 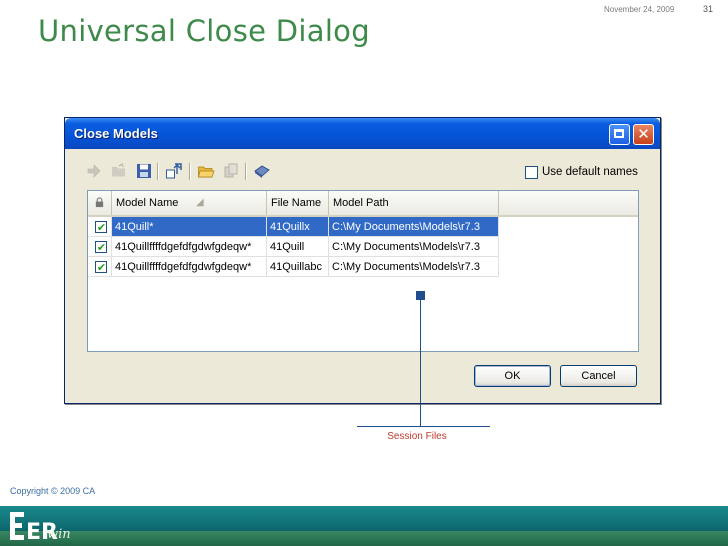 I want to click on sort-icon: ◢, so click(x=200, y=202).